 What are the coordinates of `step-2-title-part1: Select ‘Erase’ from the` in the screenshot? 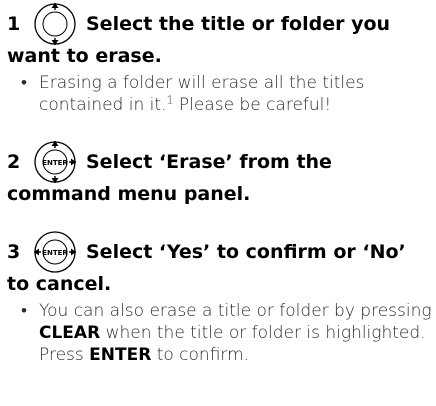 It's located at (209, 162).